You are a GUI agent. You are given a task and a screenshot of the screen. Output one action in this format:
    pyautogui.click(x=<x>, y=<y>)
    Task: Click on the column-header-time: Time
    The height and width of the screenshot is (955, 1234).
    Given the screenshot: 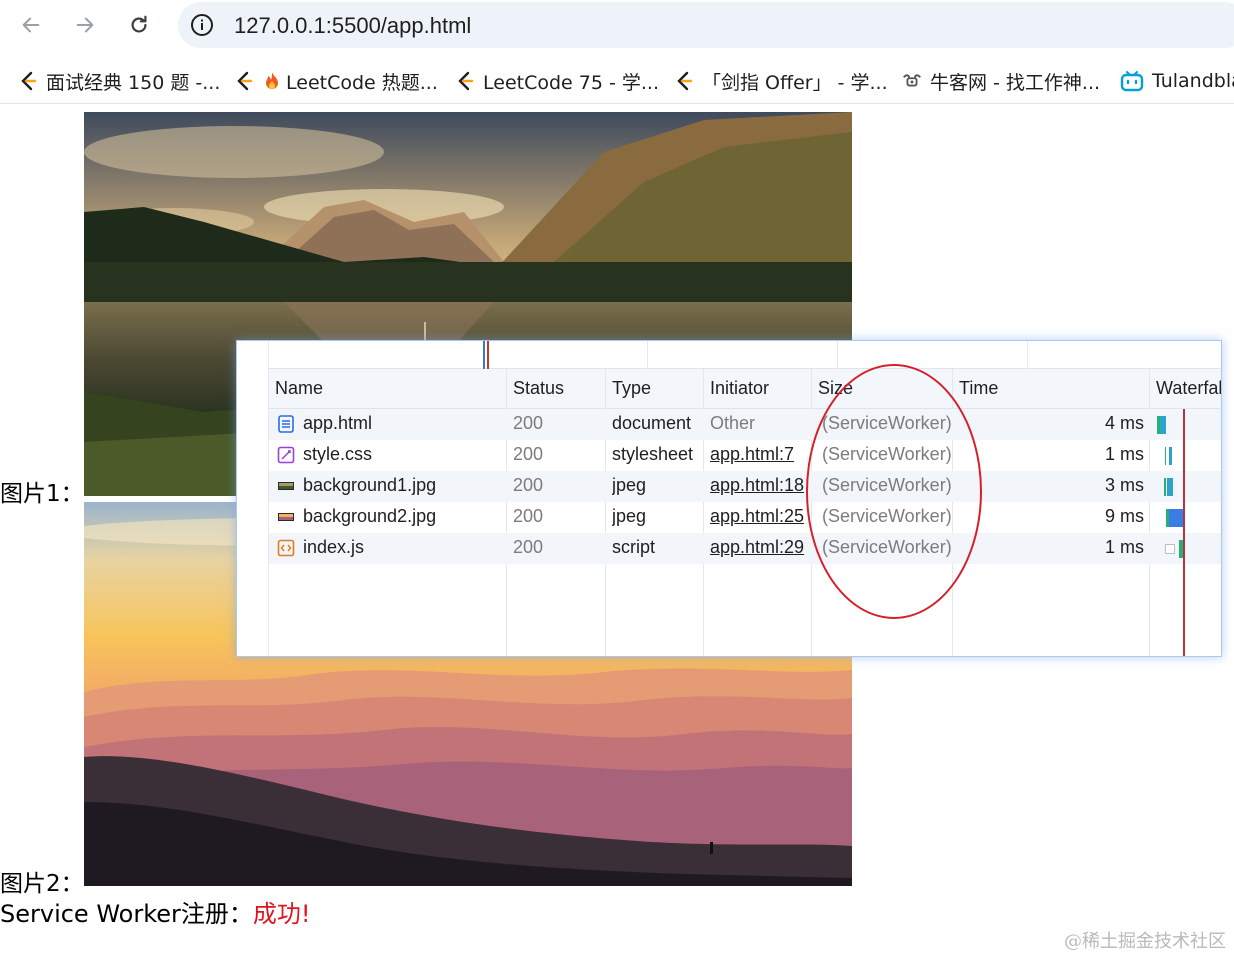 What is the action you would take?
    pyautogui.click(x=978, y=388)
    